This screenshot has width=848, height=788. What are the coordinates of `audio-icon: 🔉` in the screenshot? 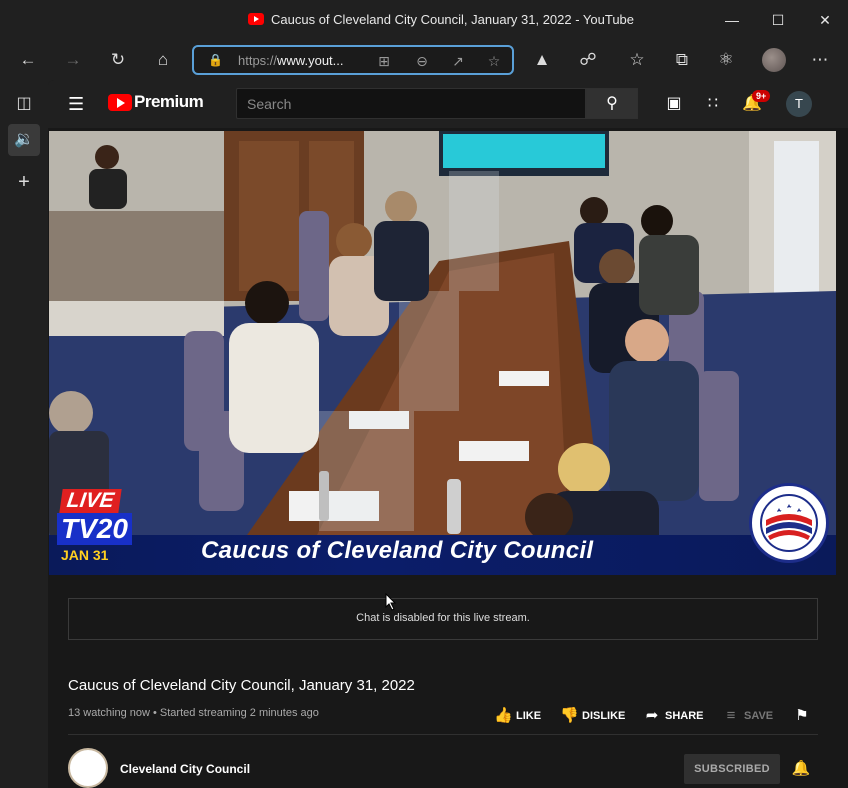 It's located at (24, 140).